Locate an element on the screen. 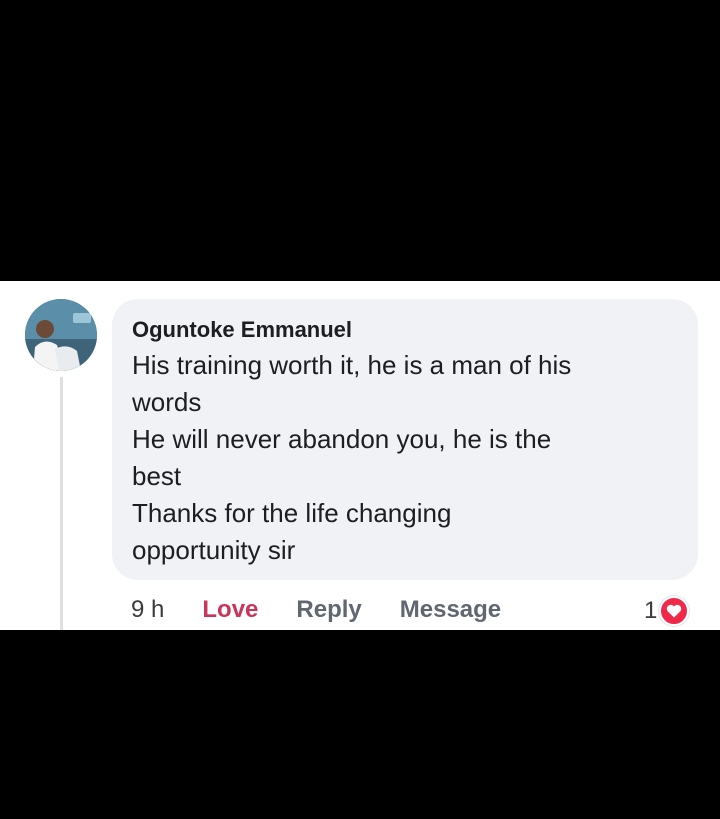 The width and height of the screenshot is (720, 819). comment-actions: 9 h Love Reply Message is located at coordinates (316, 610).